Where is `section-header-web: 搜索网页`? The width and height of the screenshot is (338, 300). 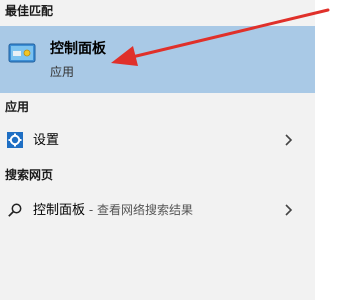 section-header-web: 搜索网页 is located at coordinates (29, 175).